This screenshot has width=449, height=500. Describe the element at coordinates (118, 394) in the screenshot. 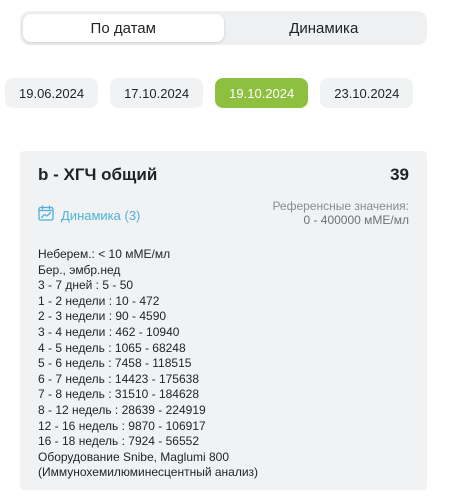

I see `note-line: 7 - 8 недель : 31510 - 184628` at that location.